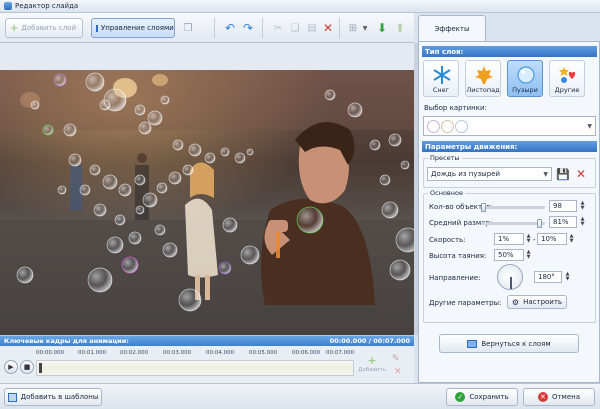 The width and height of the screenshot is (600, 409). I want to click on copy-icon: ❏, so click(295, 28).